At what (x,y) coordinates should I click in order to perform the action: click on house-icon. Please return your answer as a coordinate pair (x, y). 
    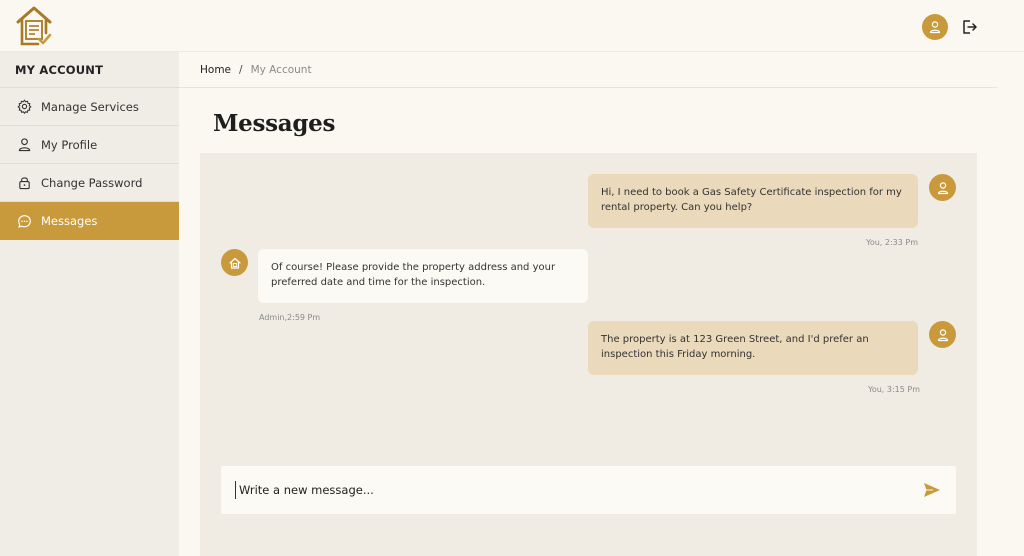
    Looking at the image, I should click on (234, 263).